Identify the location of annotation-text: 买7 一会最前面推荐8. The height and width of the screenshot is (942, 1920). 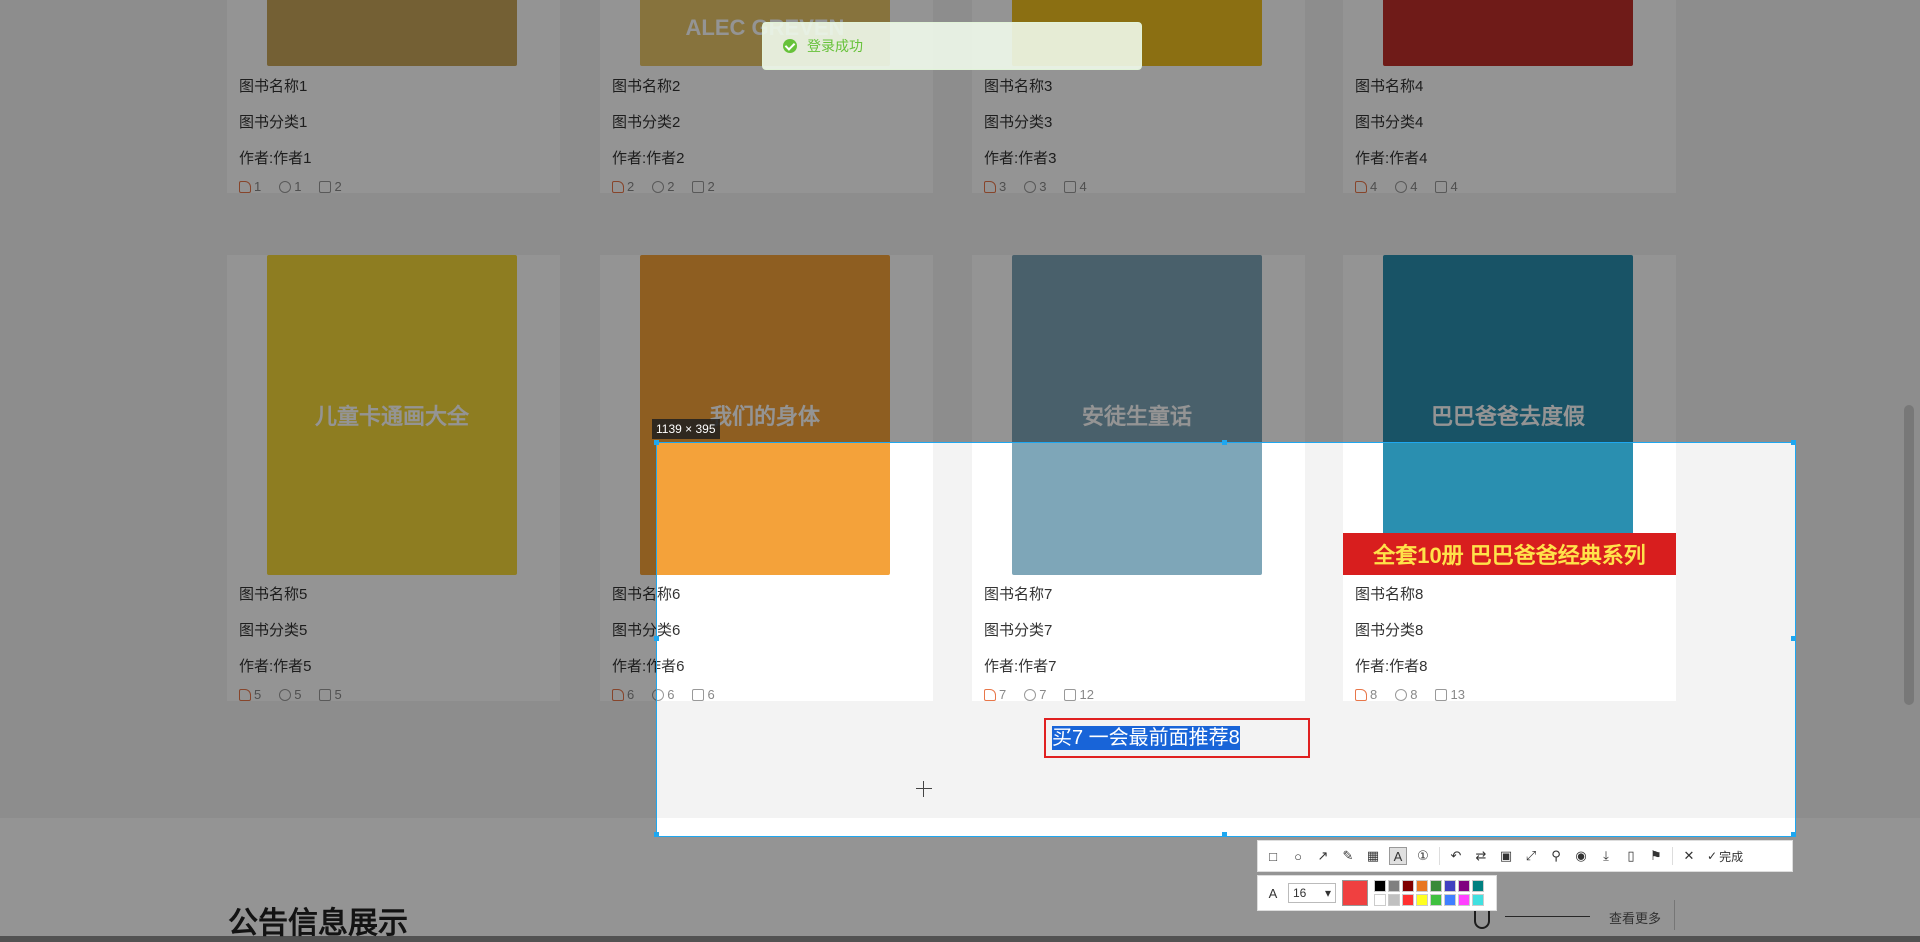
(1146, 738).